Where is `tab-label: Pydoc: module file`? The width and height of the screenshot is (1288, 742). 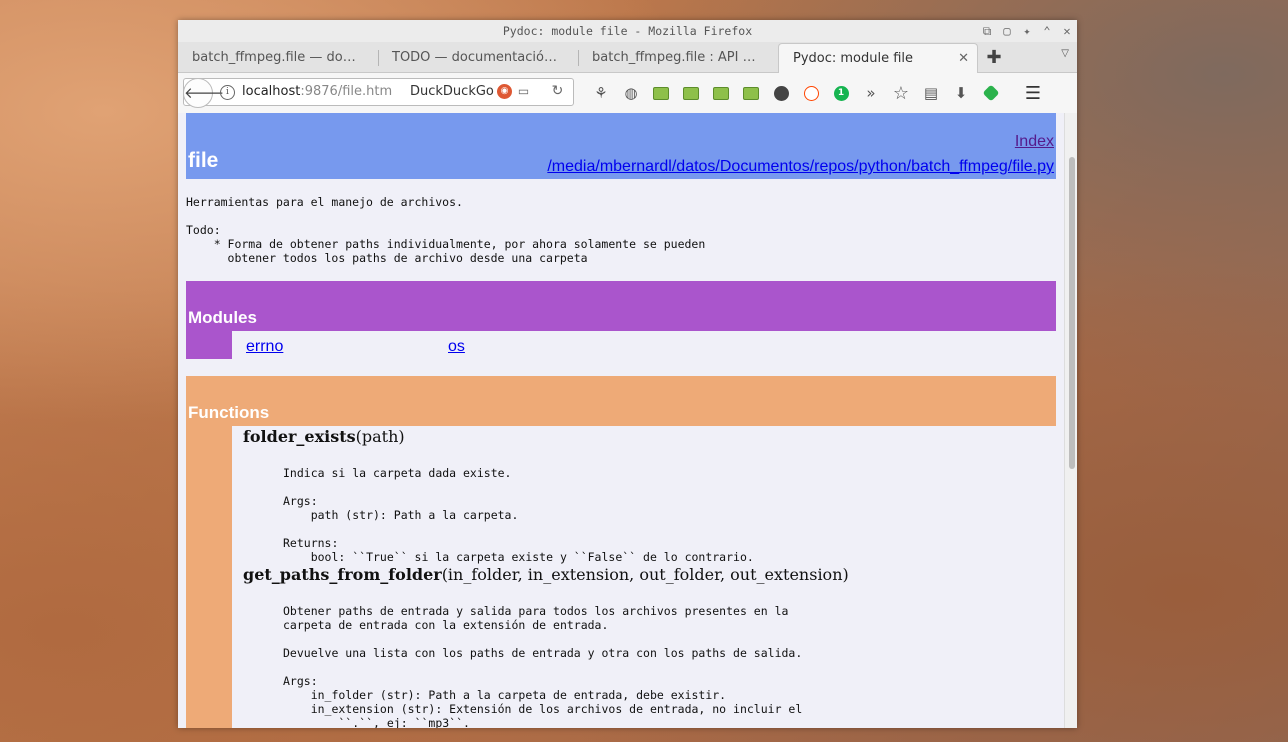
tab-label: Pydoc: module file is located at coordinates (853, 58).